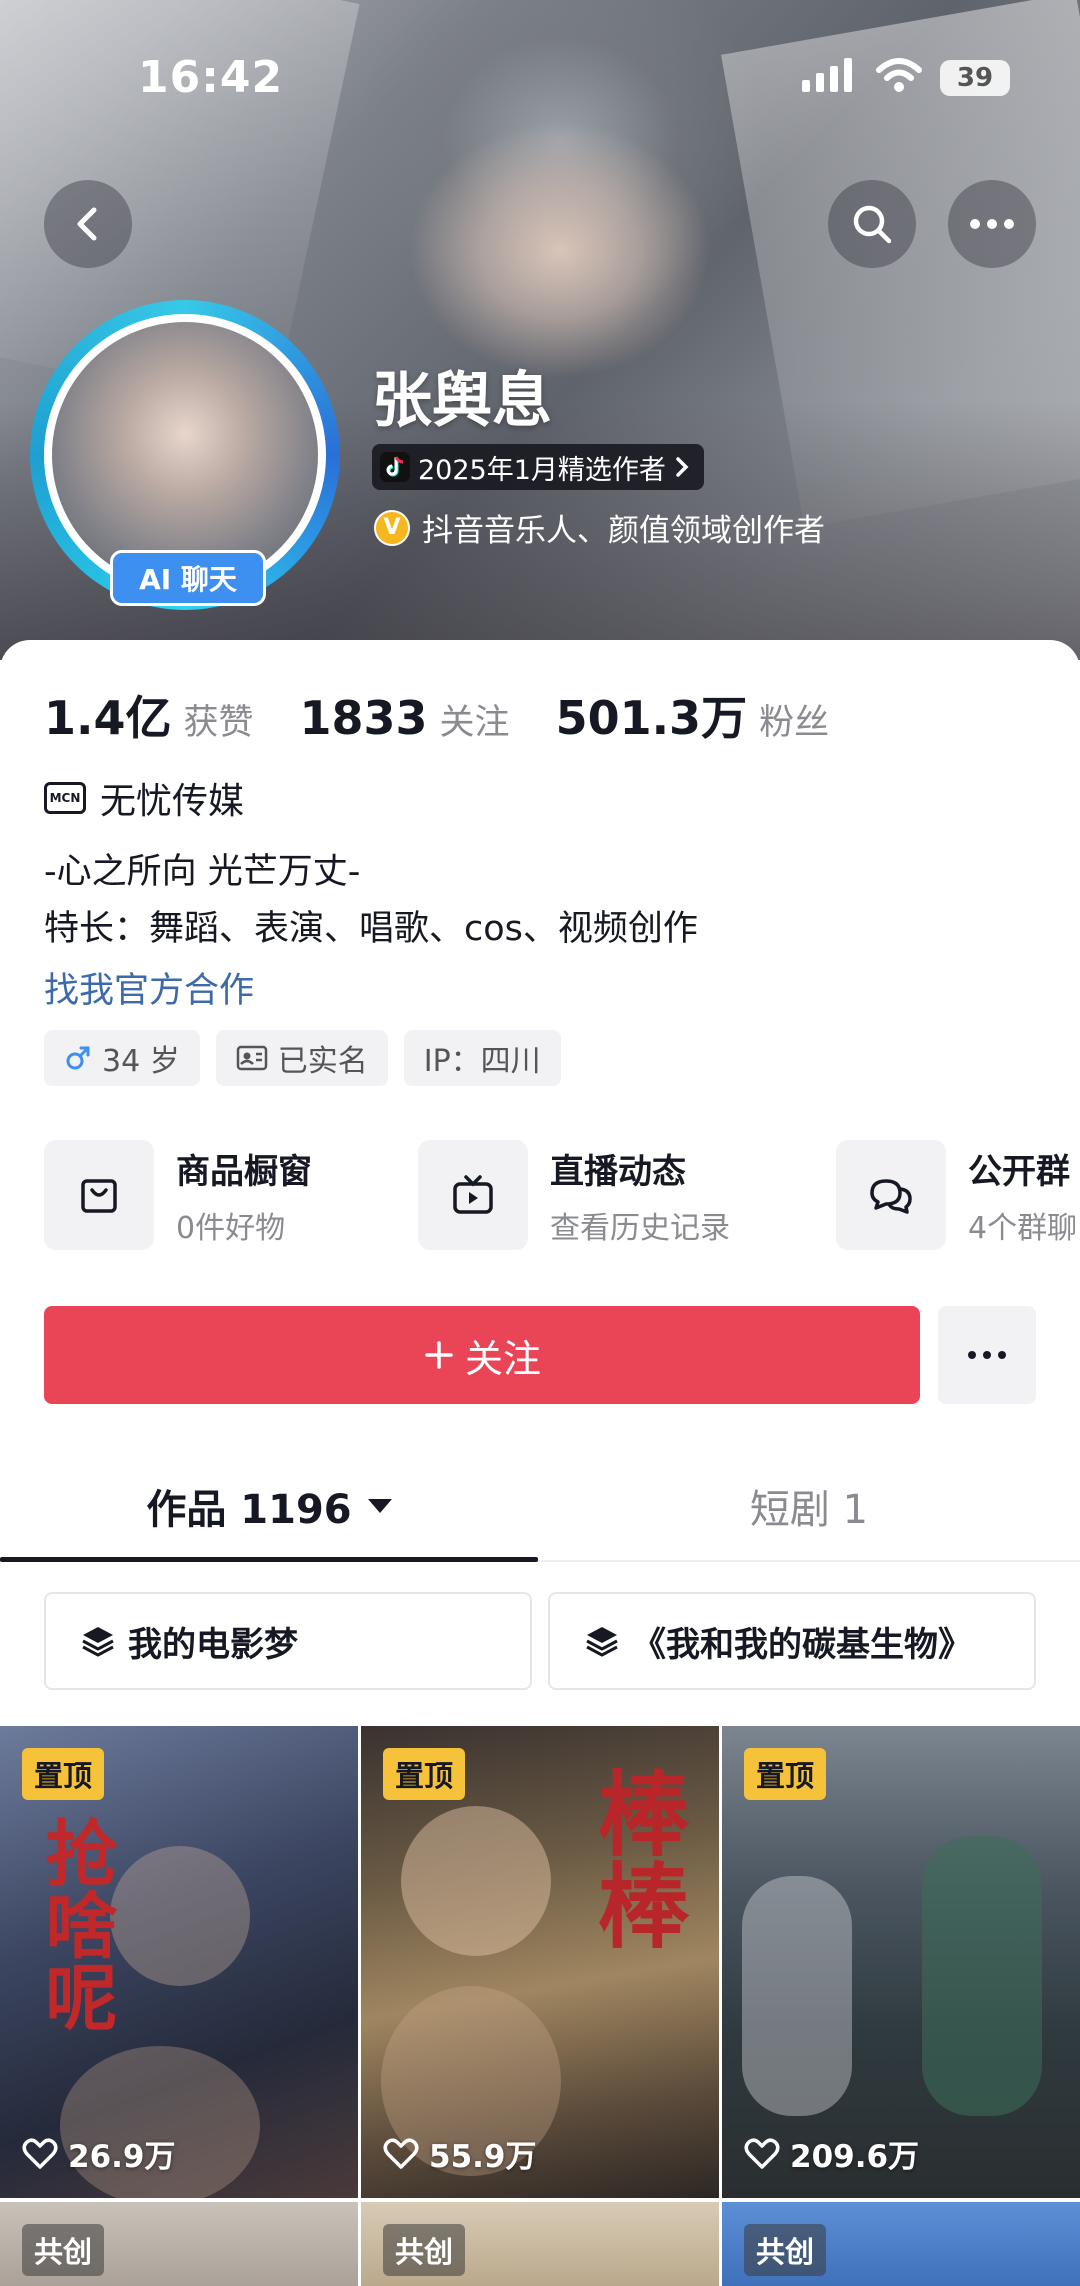 The image size is (1080, 2286). Describe the element at coordinates (574, 1195) in the screenshot. I see `live-activity-entry: 直播动态 查看历史记录` at that location.